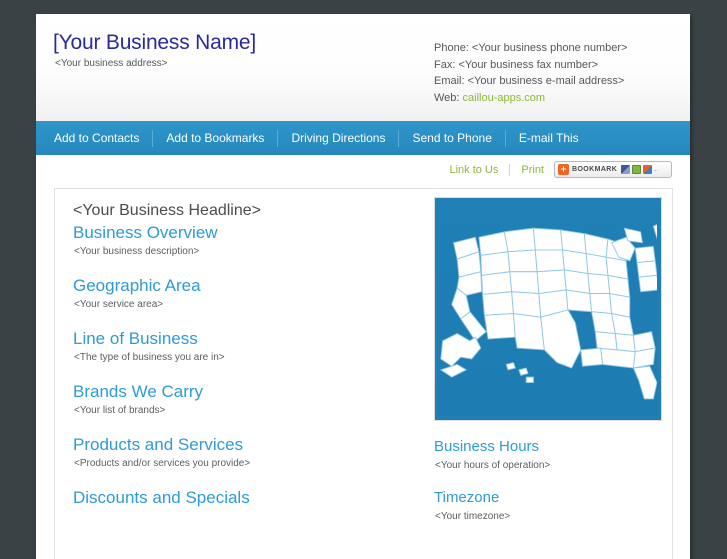 This screenshot has height=559, width=727. Describe the element at coordinates (162, 463) in the screenshot. I see `section-body: <Products and/or services you provide>` at that location.